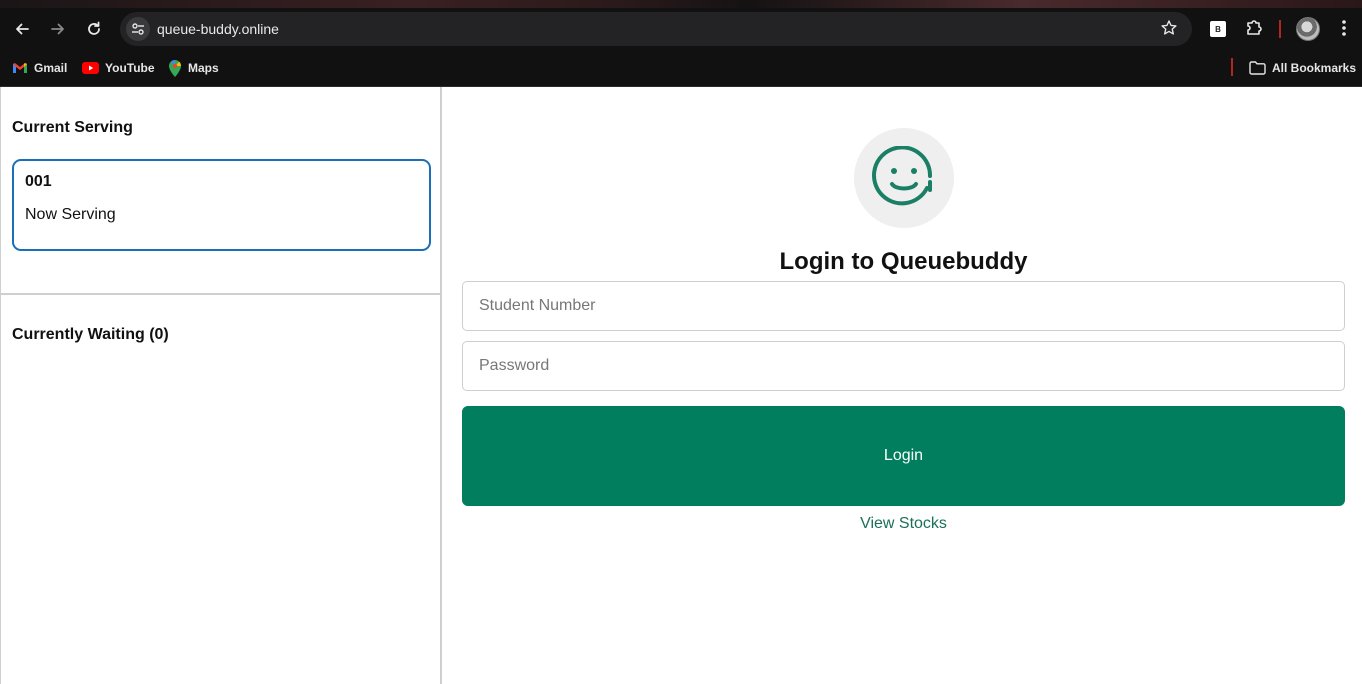  Describe the element at coordinates (902, 524) in the screenshot. I see `view-stocks-link: View Stocks` at that location.